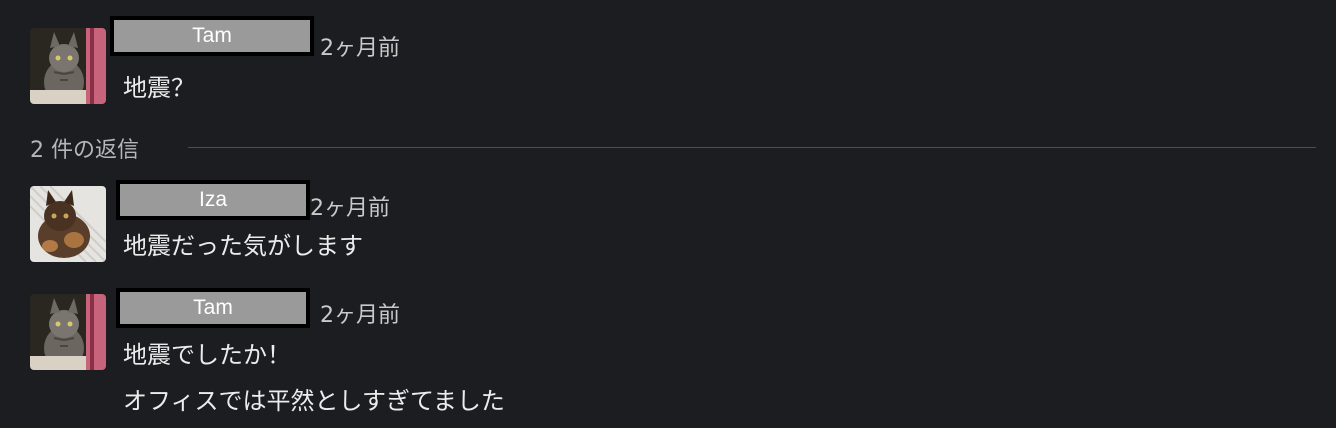  What do you see at coordinates (159, 88) in the screenshot?
I see `comment-text: 地震？` at bounding box center [159, 88].